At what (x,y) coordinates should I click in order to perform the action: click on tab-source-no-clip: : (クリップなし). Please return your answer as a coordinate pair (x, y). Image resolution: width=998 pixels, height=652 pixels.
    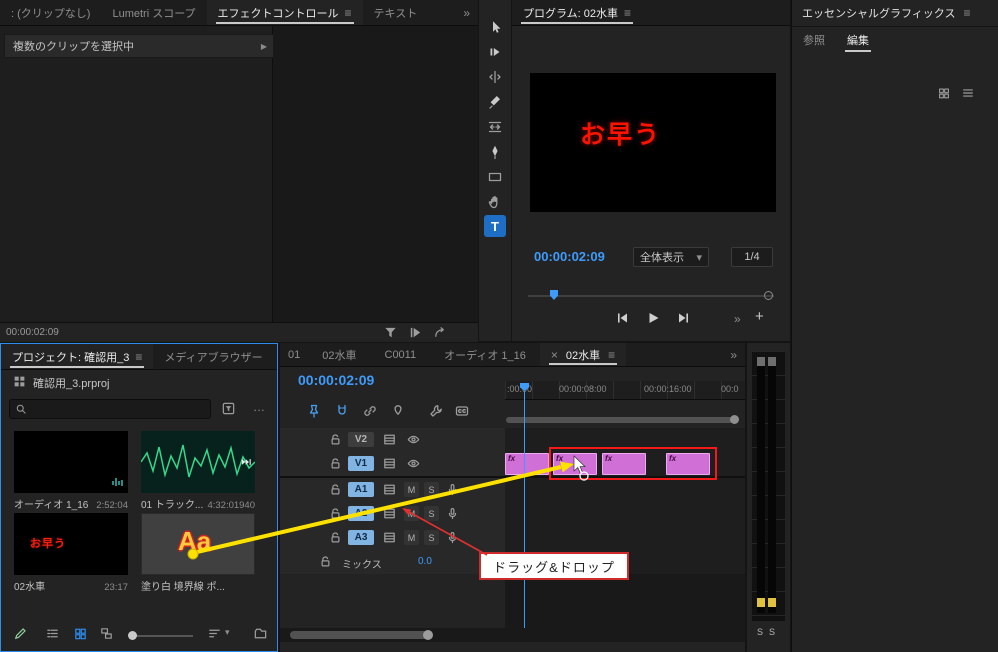
    Looking at the image, I should click on (50, 12).